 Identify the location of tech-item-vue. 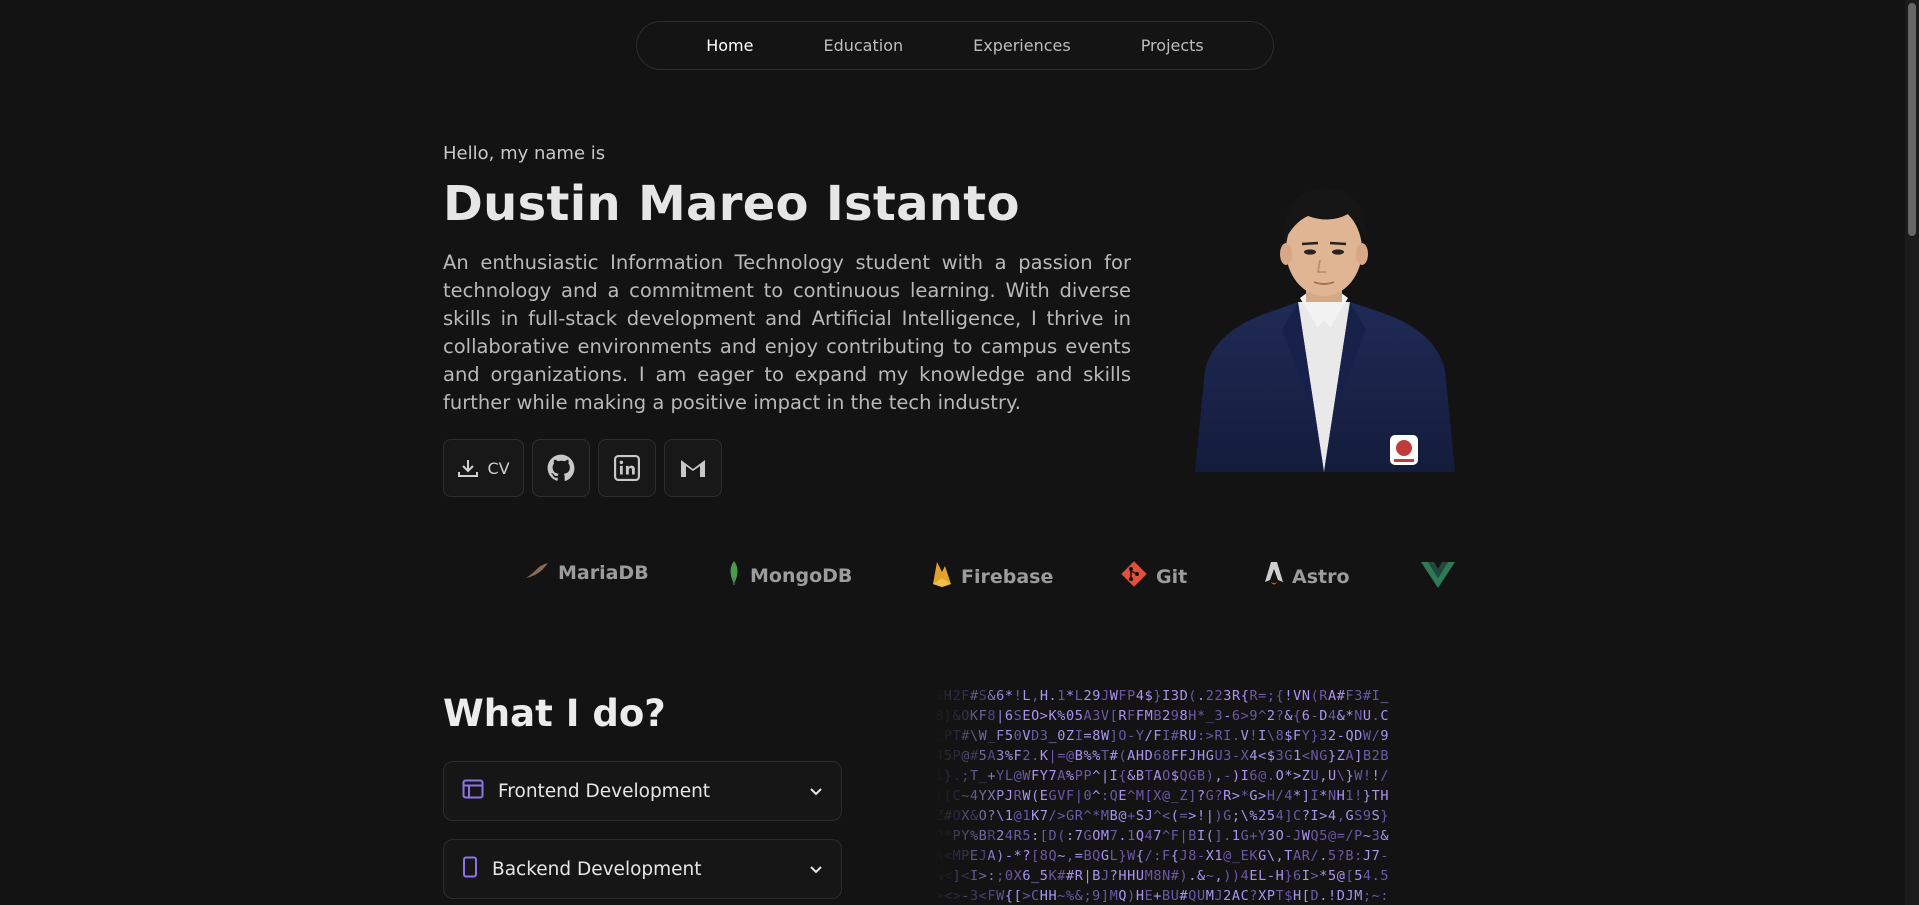
(1438, 575).